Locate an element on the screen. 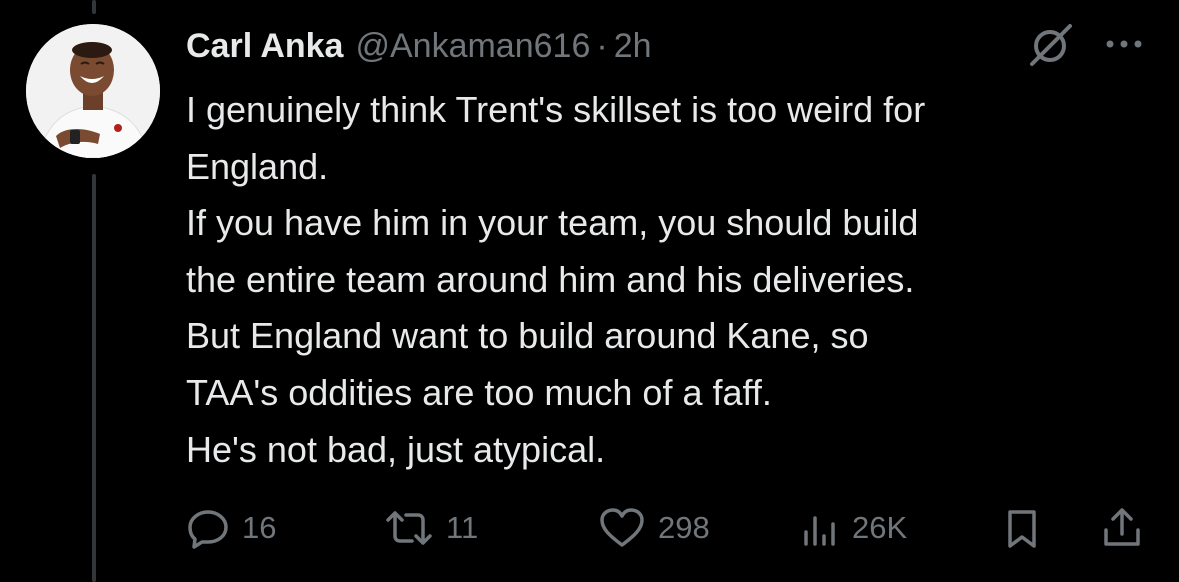  profile-photo is located at coordinates (93, 91).